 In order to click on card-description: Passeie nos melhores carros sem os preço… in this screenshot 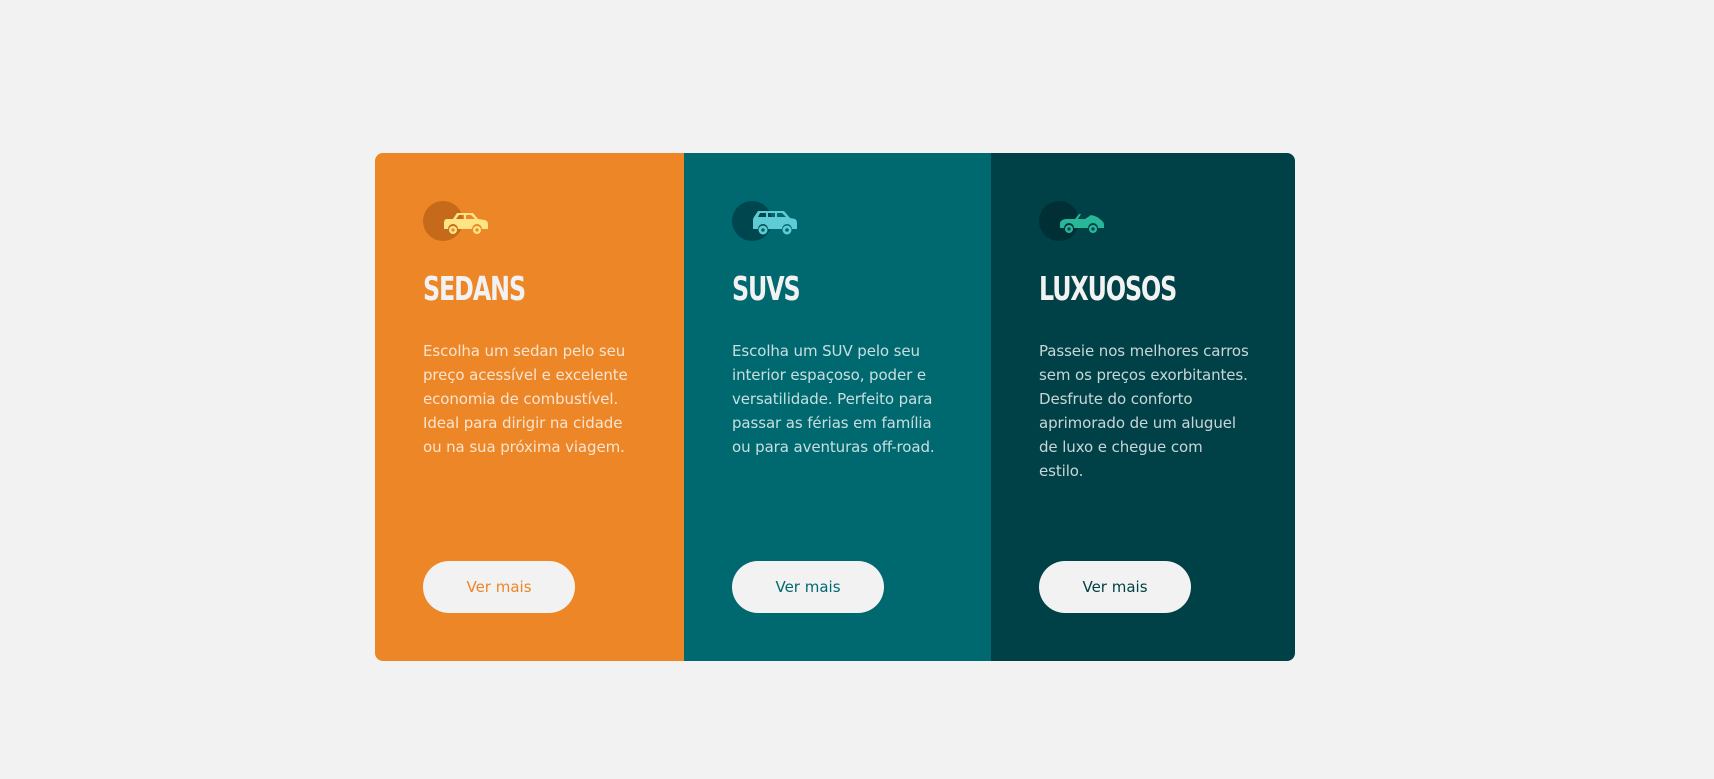, I will do `click(1144, 411)`.